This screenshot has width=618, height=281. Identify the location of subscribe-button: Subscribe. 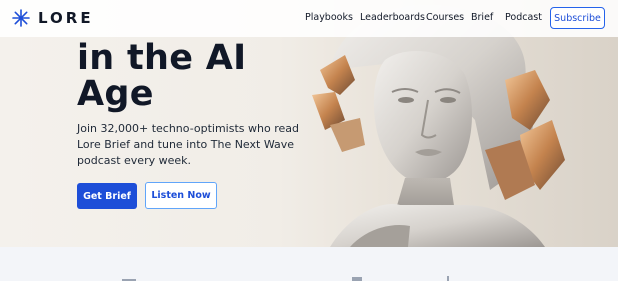
(577, 18).